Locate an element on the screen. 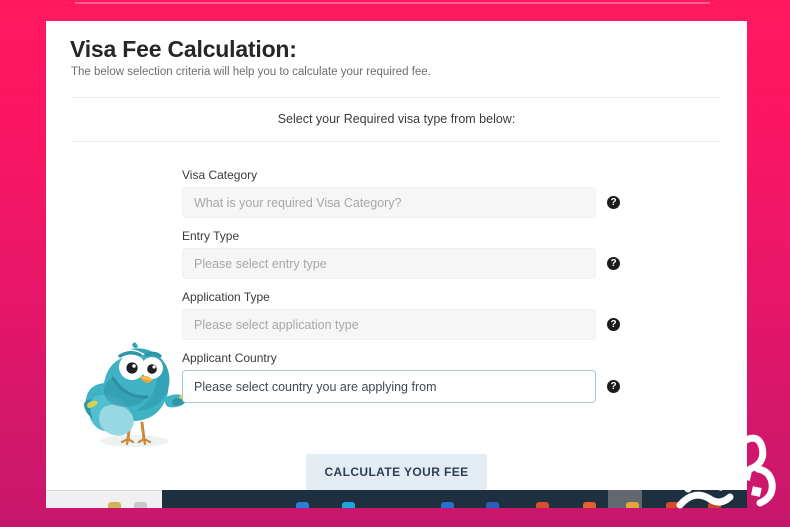 Image resolution: width=790 pixels, height=527 pixels. entry-type-help-question-mark-circle-icon: ? is located at coordinates (613, 263).